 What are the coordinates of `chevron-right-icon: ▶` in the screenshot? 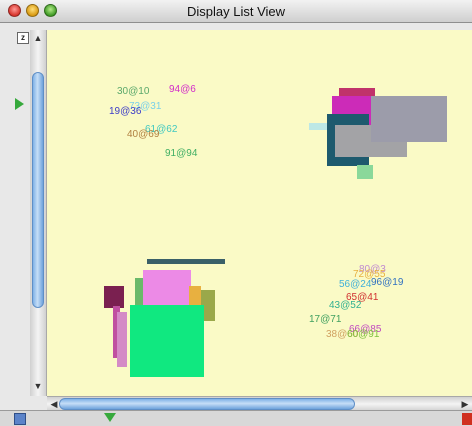 It's located at (465, 404).